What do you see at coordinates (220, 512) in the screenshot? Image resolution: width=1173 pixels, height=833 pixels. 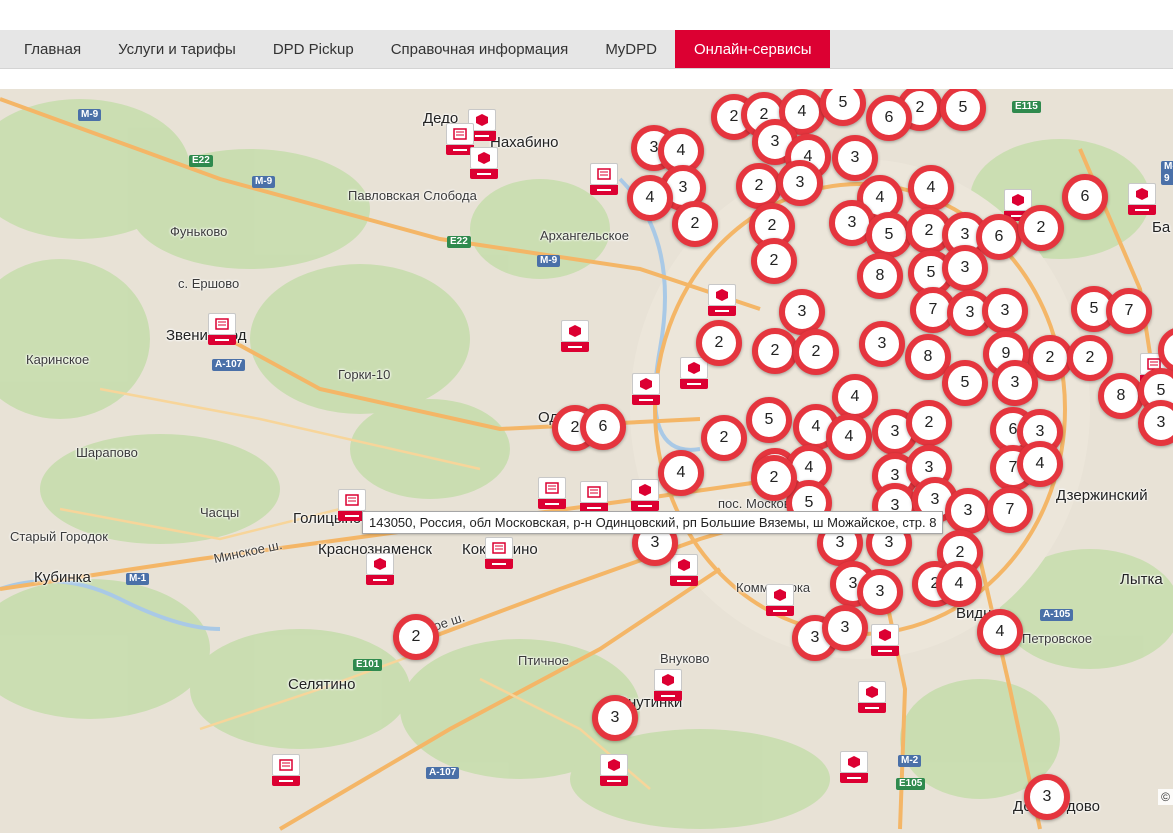 I see `place-label: Часцы` at bounding box center [220, 512].